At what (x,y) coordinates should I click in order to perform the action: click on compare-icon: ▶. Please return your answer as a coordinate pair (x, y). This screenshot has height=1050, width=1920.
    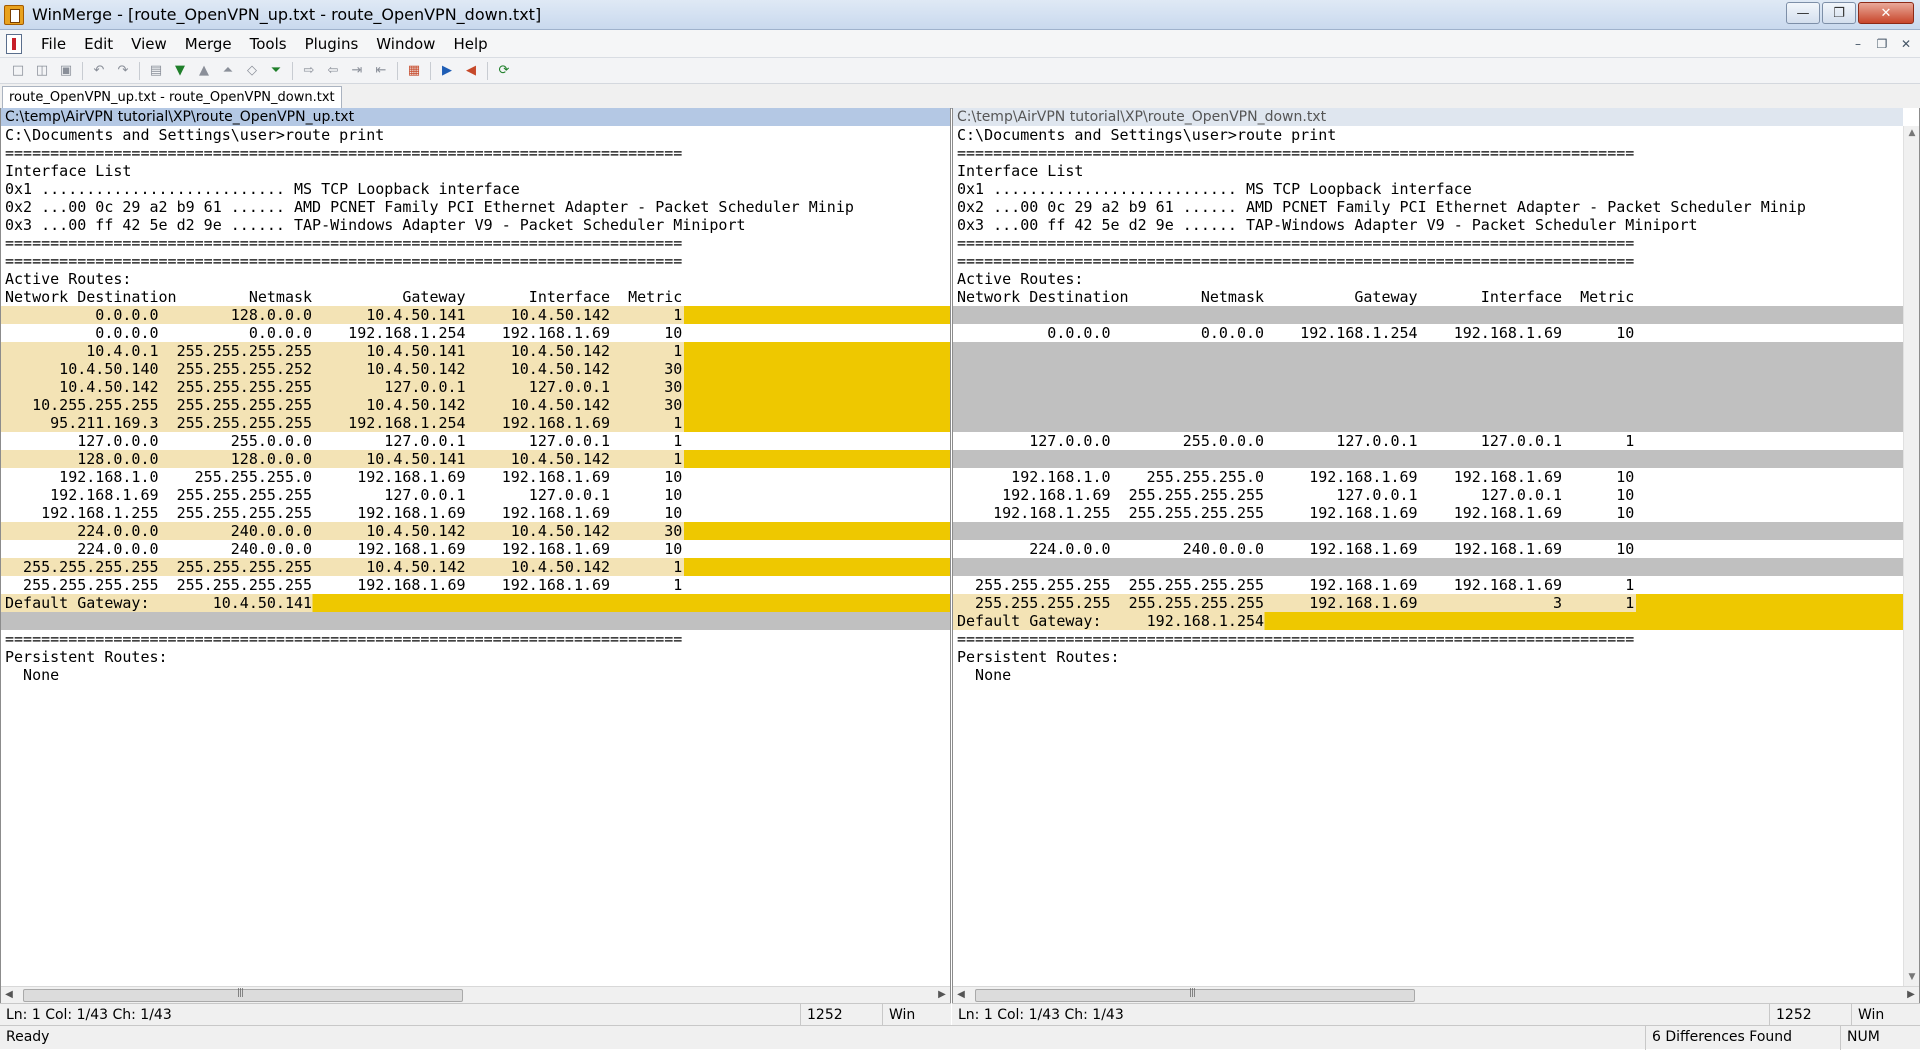
    Looking at the image, I should click on (447, 71).